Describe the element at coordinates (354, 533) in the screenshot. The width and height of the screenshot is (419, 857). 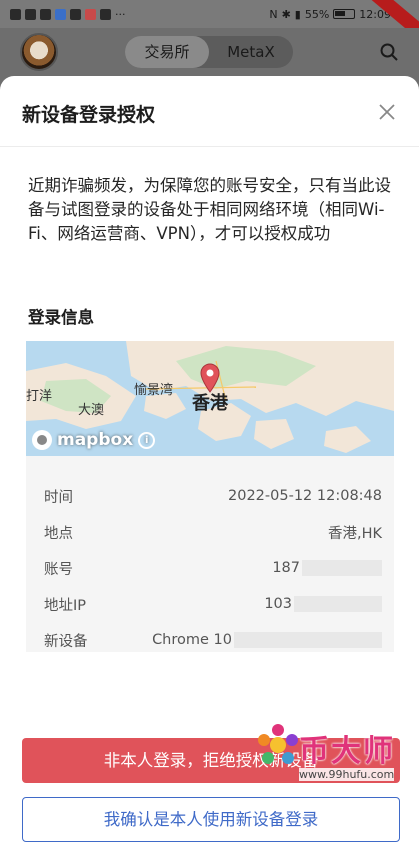
I see `info-value: 香港,HK` at that location.